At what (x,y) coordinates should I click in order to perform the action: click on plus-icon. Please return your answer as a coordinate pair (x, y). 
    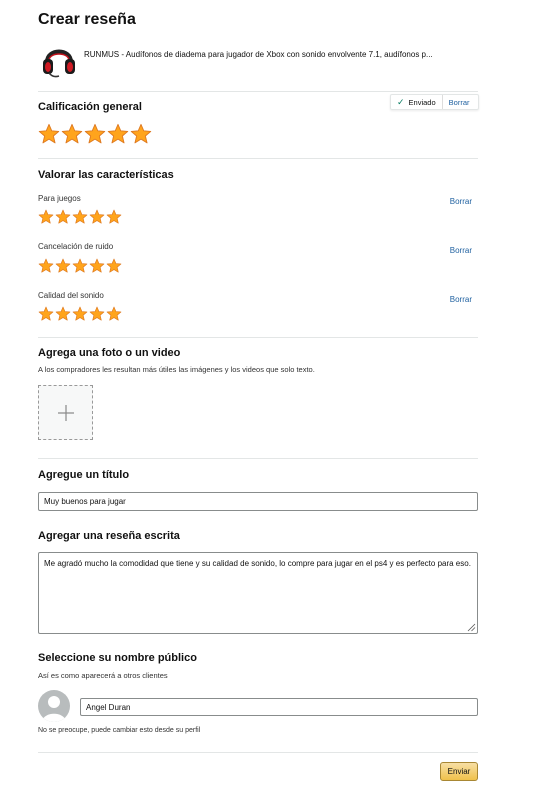
    Looking at the image, I should click on (65, 412).